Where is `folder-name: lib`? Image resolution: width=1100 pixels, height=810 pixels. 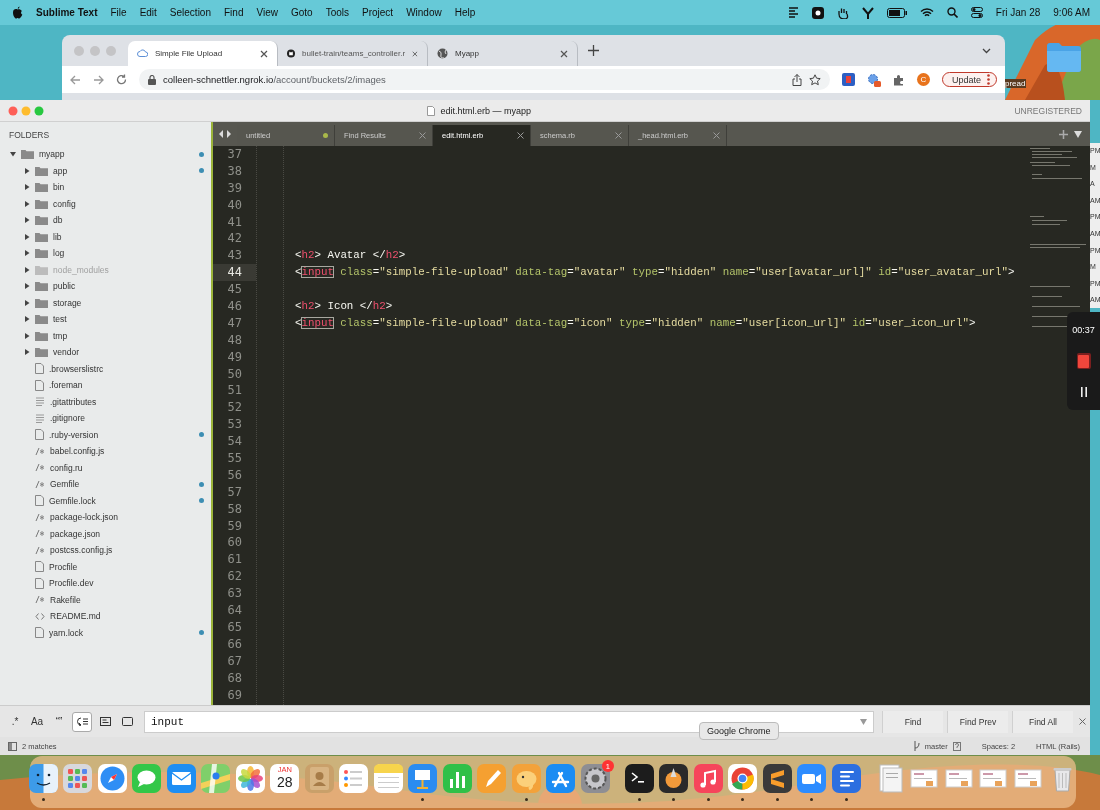
folder-name: lib is located at coordinates (57, 236).